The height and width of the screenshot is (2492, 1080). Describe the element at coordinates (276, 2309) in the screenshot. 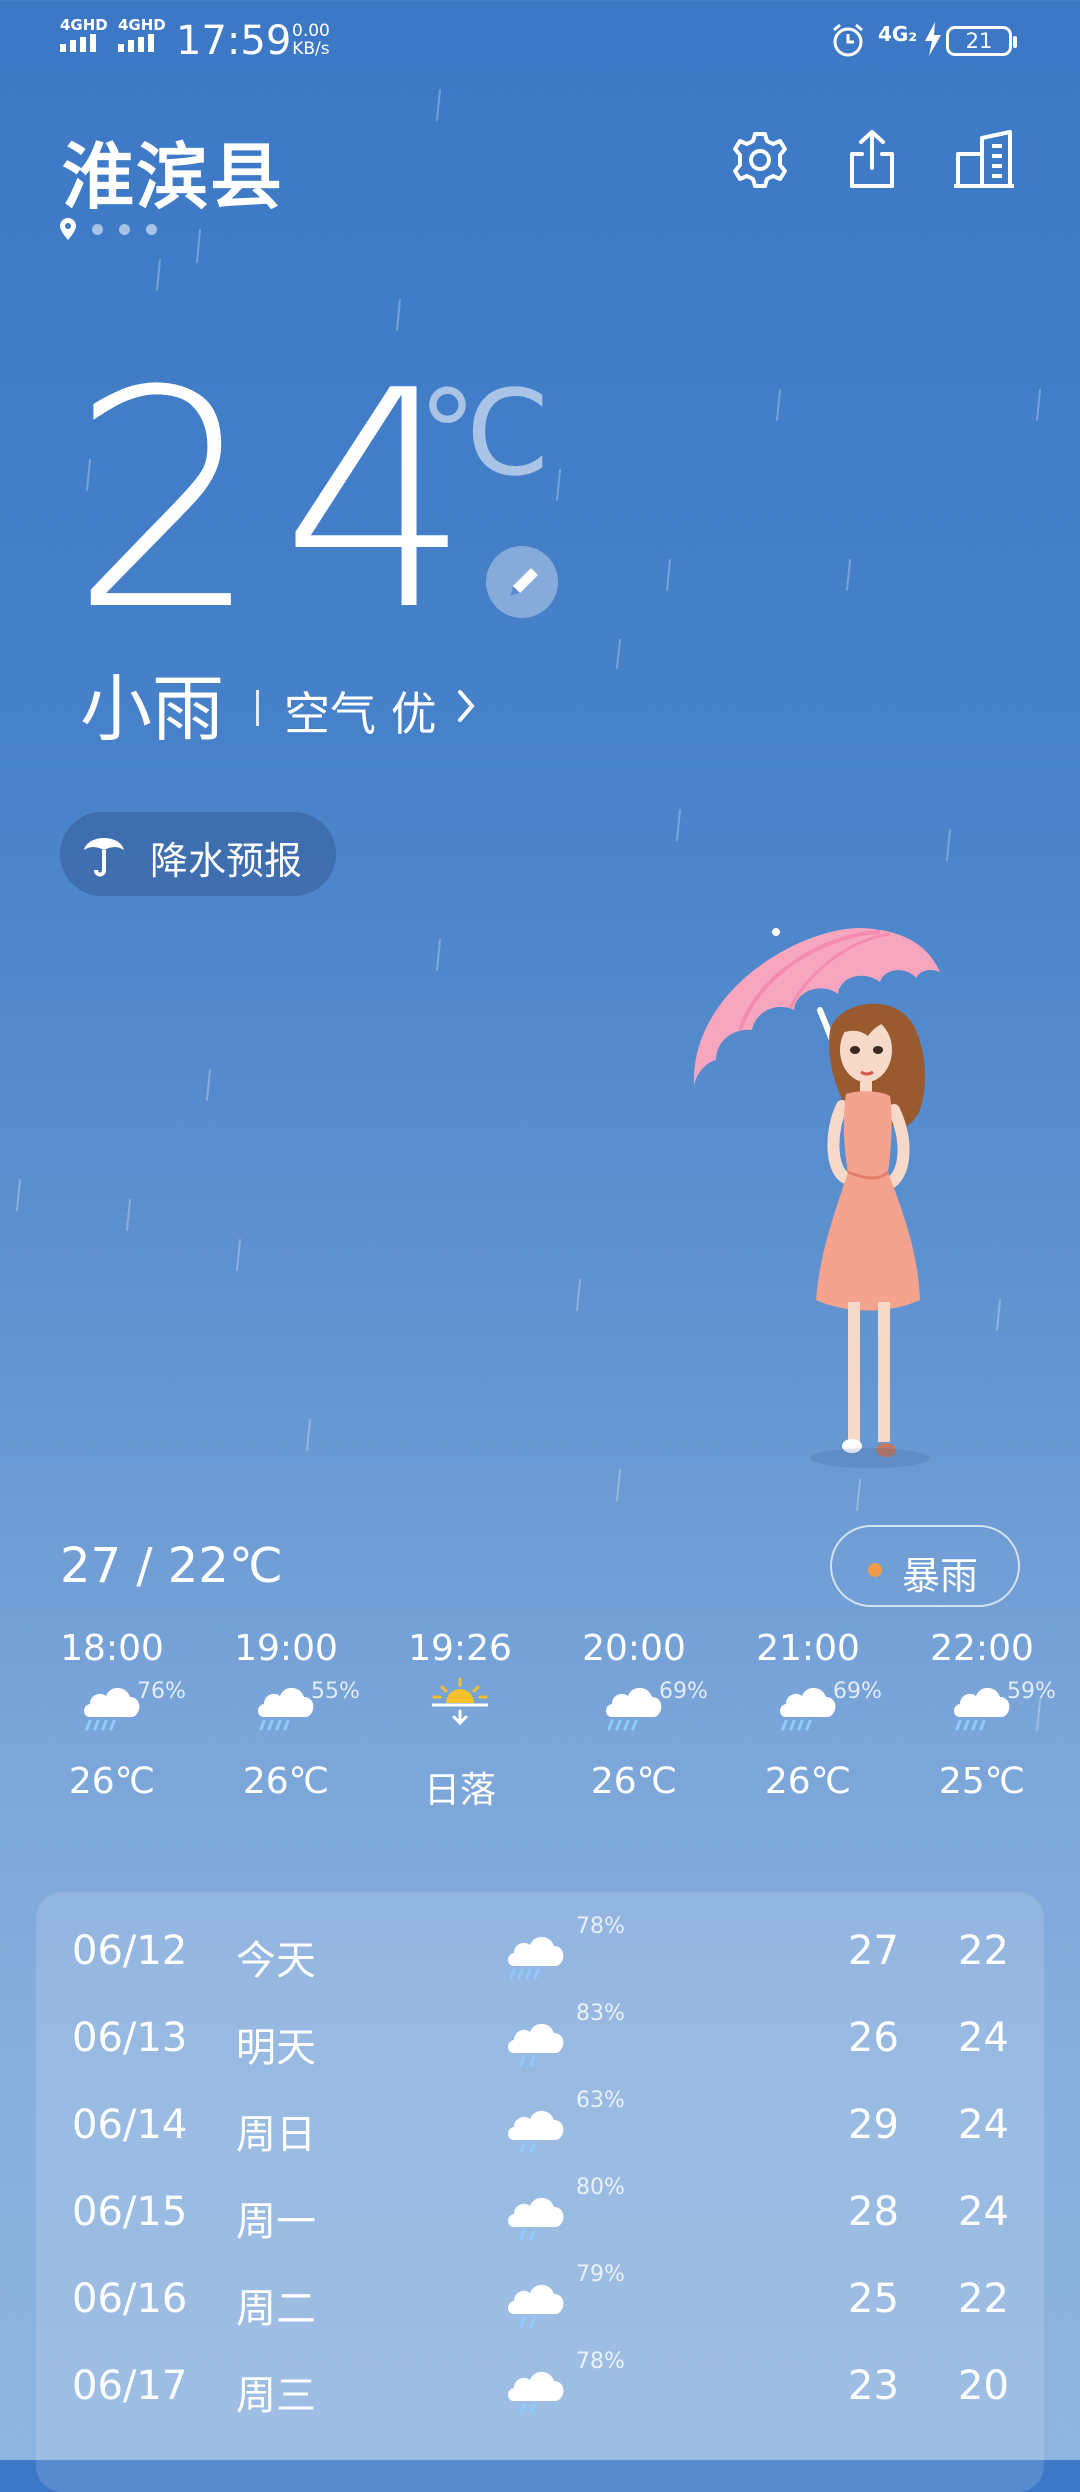

I see `forecast-weekday: 周二` at that location.